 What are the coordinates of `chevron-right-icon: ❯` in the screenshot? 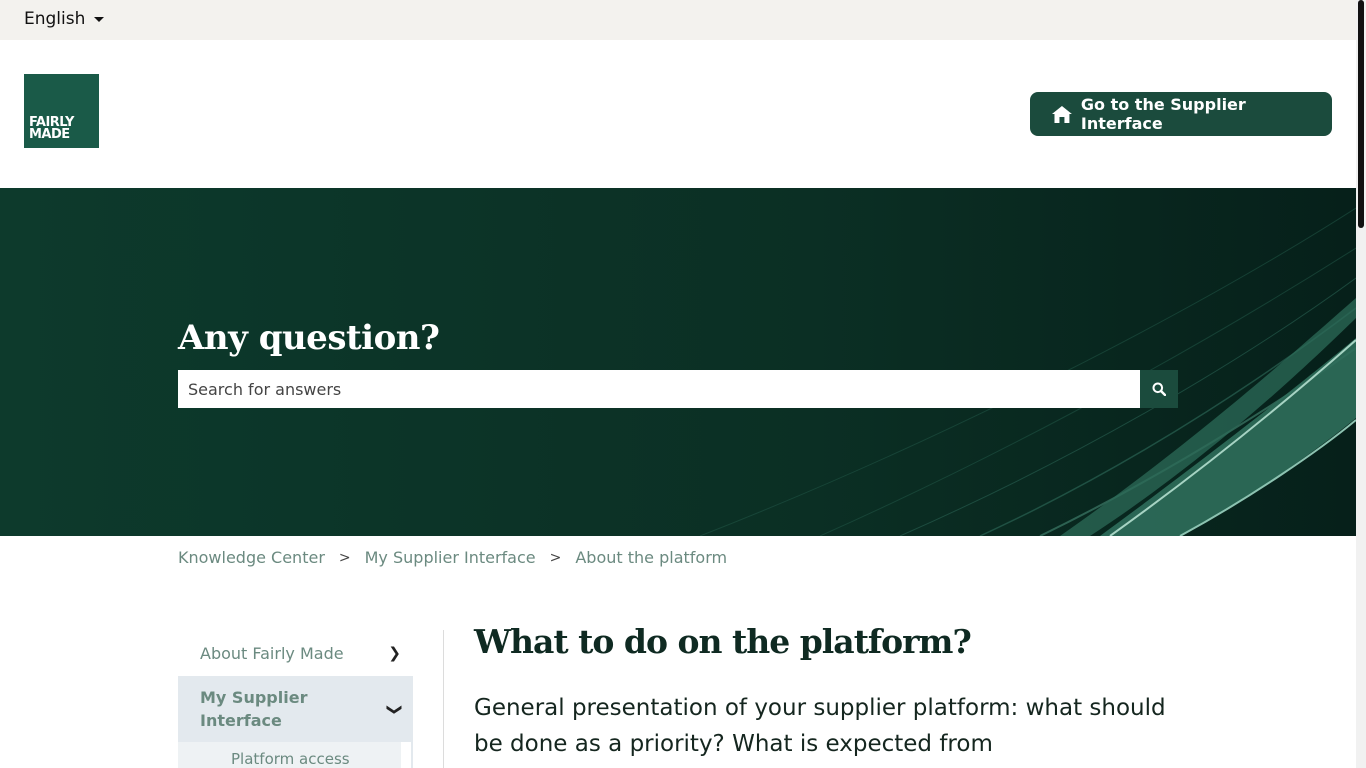 It's located at (394, 653).